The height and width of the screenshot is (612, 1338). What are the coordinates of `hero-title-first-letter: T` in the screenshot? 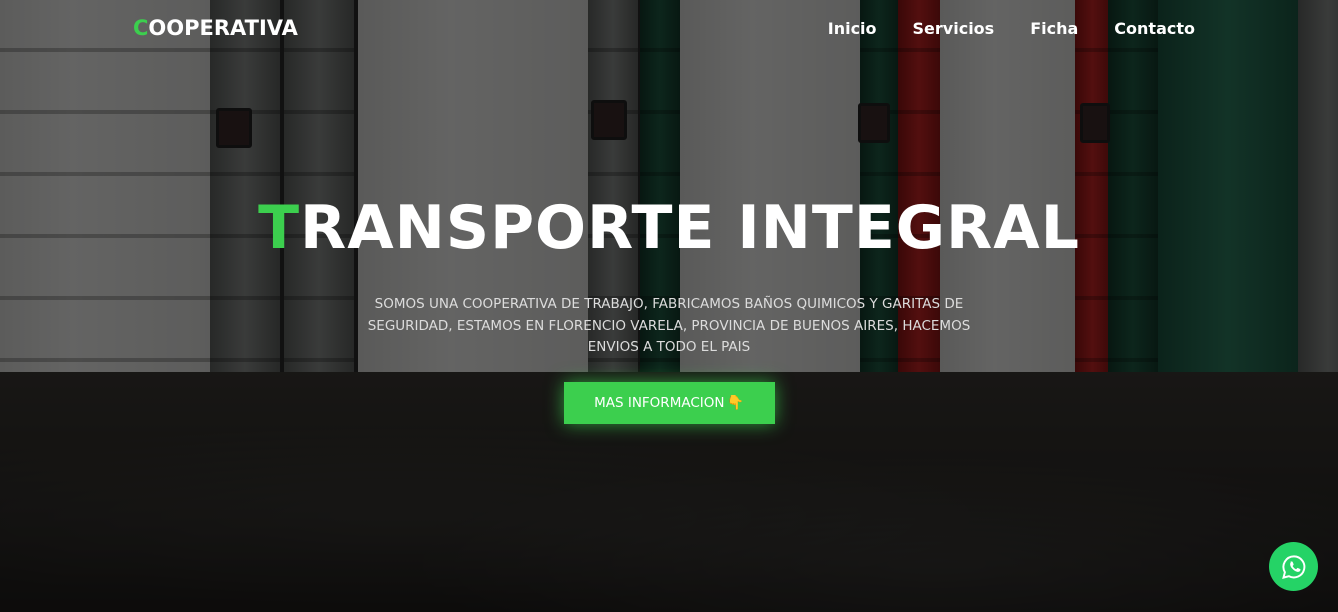 It's located at (279, 228).